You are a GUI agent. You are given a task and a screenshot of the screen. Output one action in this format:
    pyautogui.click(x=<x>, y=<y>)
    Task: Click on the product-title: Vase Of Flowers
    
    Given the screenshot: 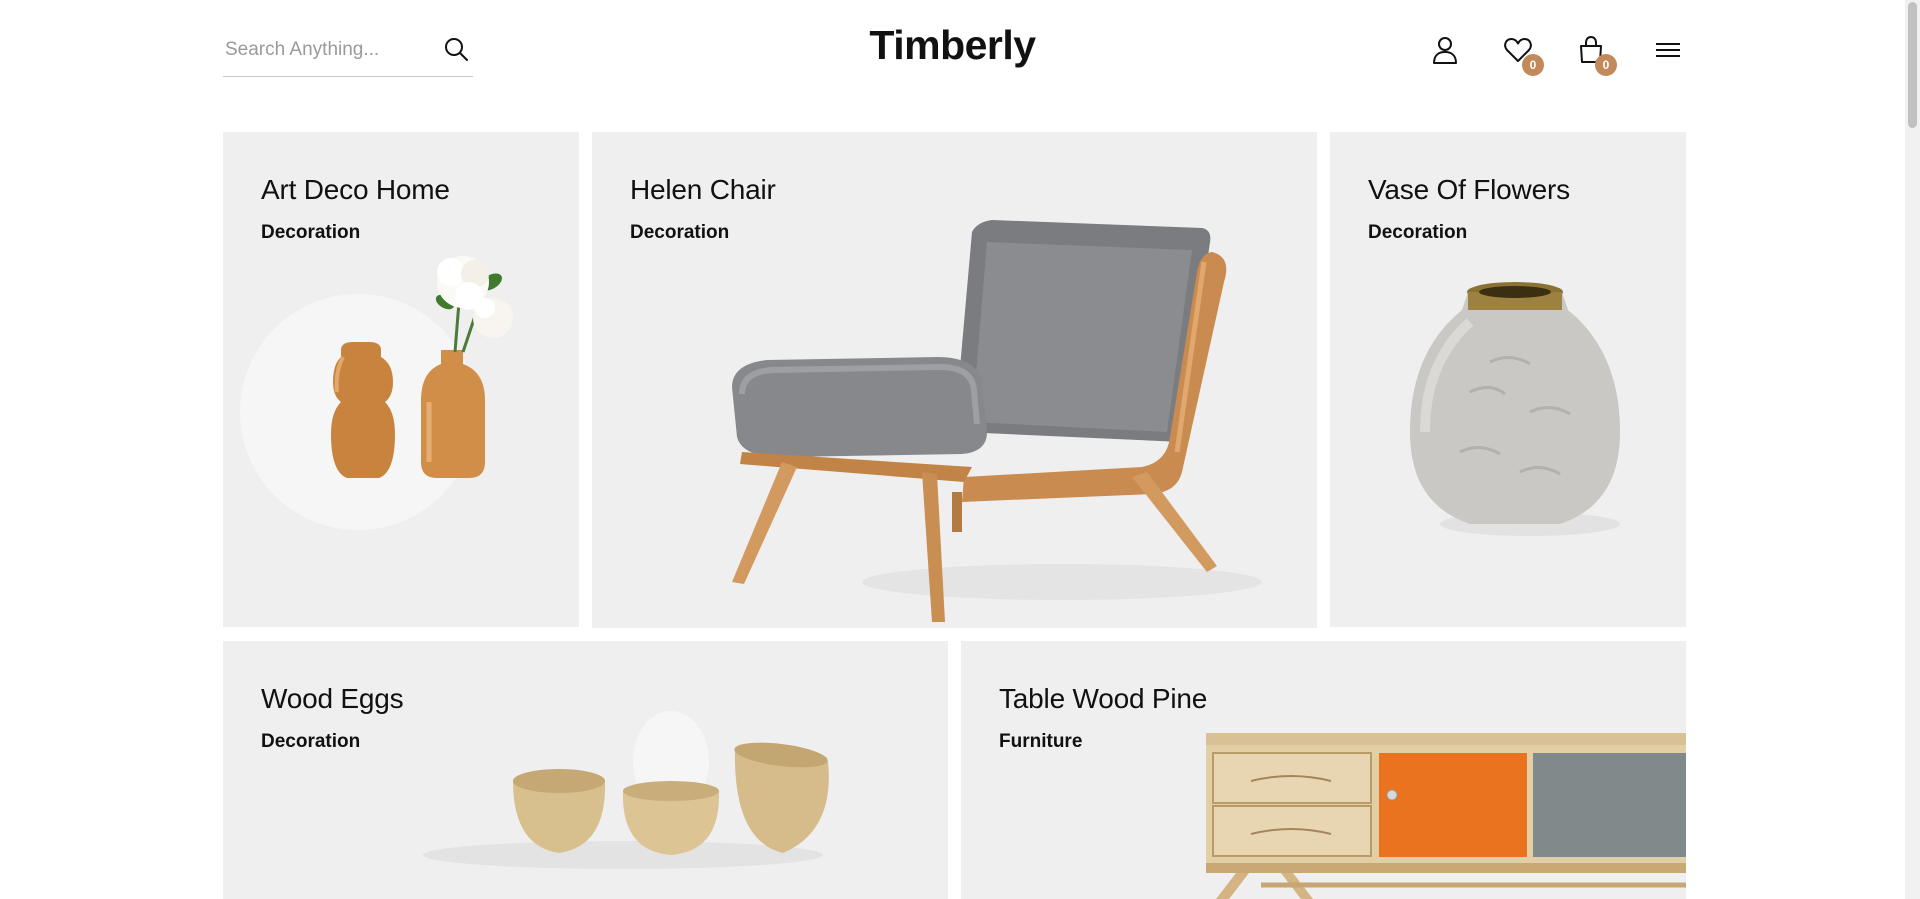 What is the action you would take?
    pyautogui.click(x=1469, y=190)
    